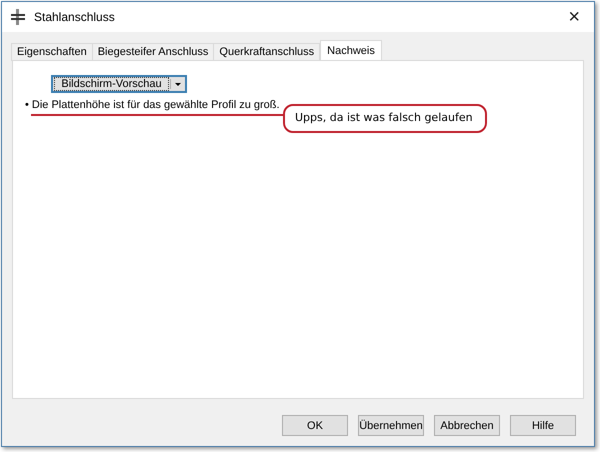 The width and height of the screenshot is (600, 452). What do you see at coordinates (52, 52) in the screenshot?
I see `tab: Eigenschaften` at bounding box center [52, 52].